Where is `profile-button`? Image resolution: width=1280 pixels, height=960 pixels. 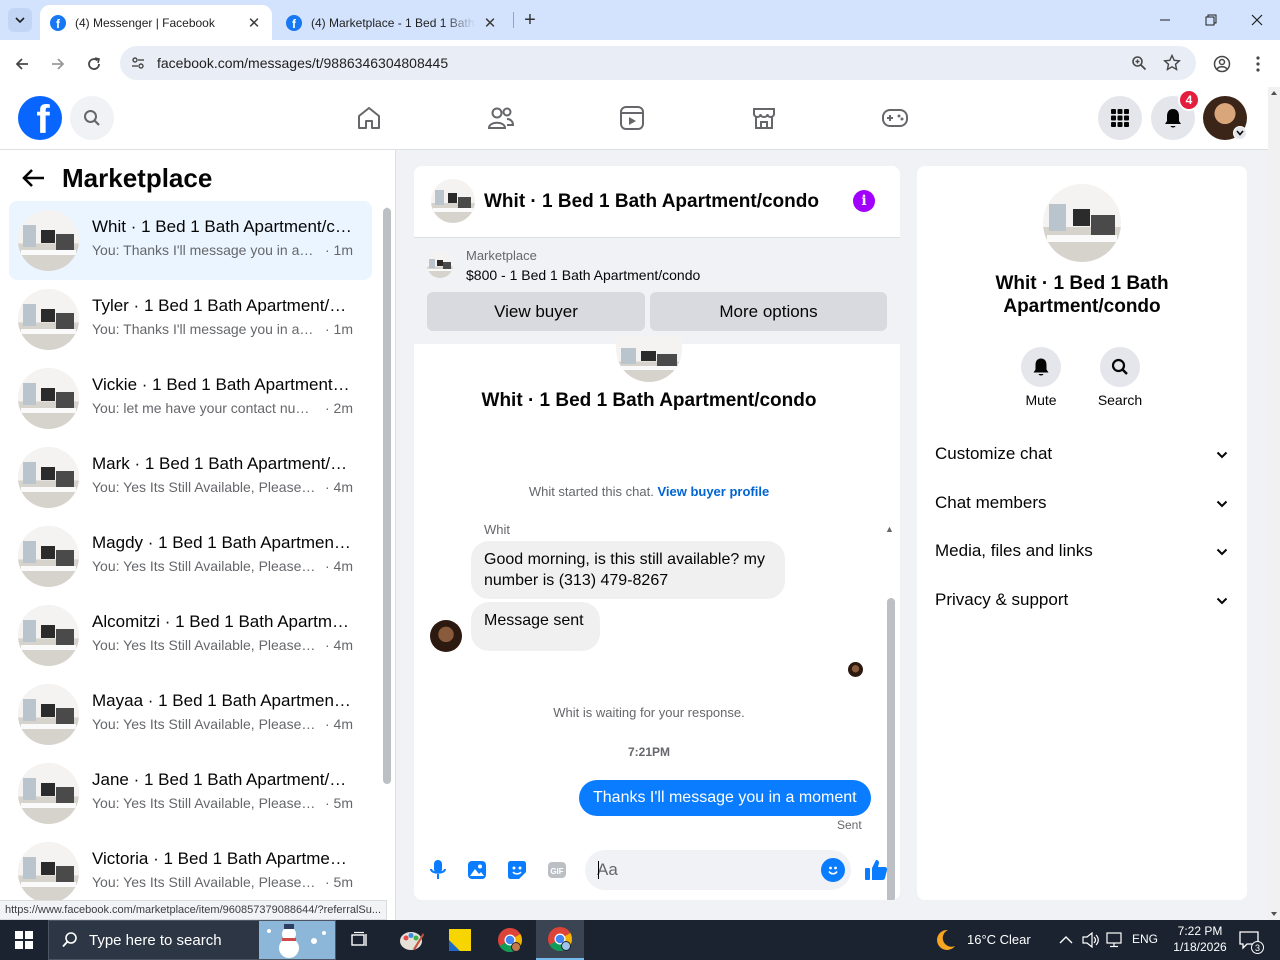 profile-button is located at coordinates (1222, 64).